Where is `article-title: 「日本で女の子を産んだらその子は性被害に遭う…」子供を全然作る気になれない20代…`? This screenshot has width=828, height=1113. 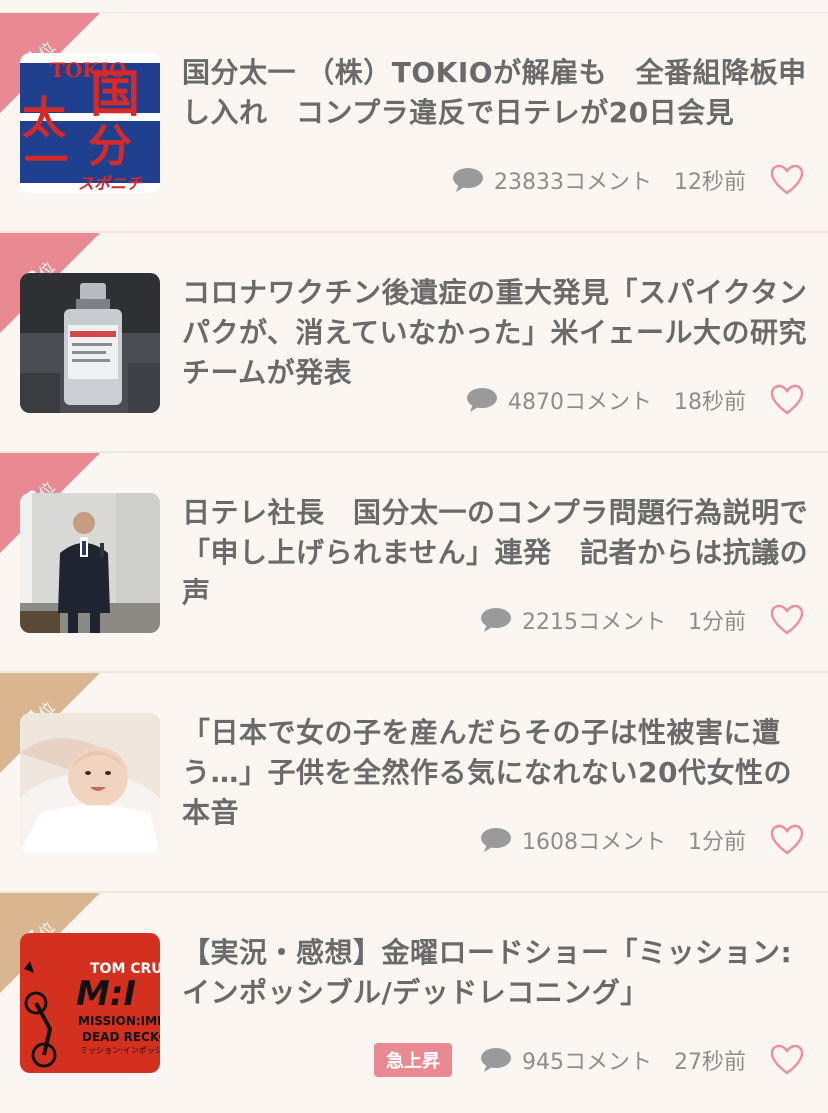 article-title: 「日本で女の子を産んだらその子は性被害に遭う…」子供を全然作る気になれない20代… is located at coordinates (497, 773).